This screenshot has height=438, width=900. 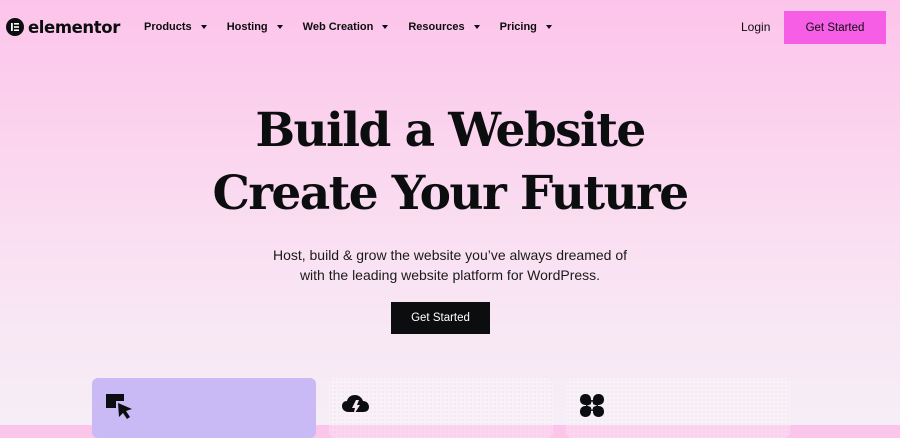 What do you see at coordinates (15, 27) in the screenshot?
I see `elementor-logo-icon` at bounding box center [15, 27].